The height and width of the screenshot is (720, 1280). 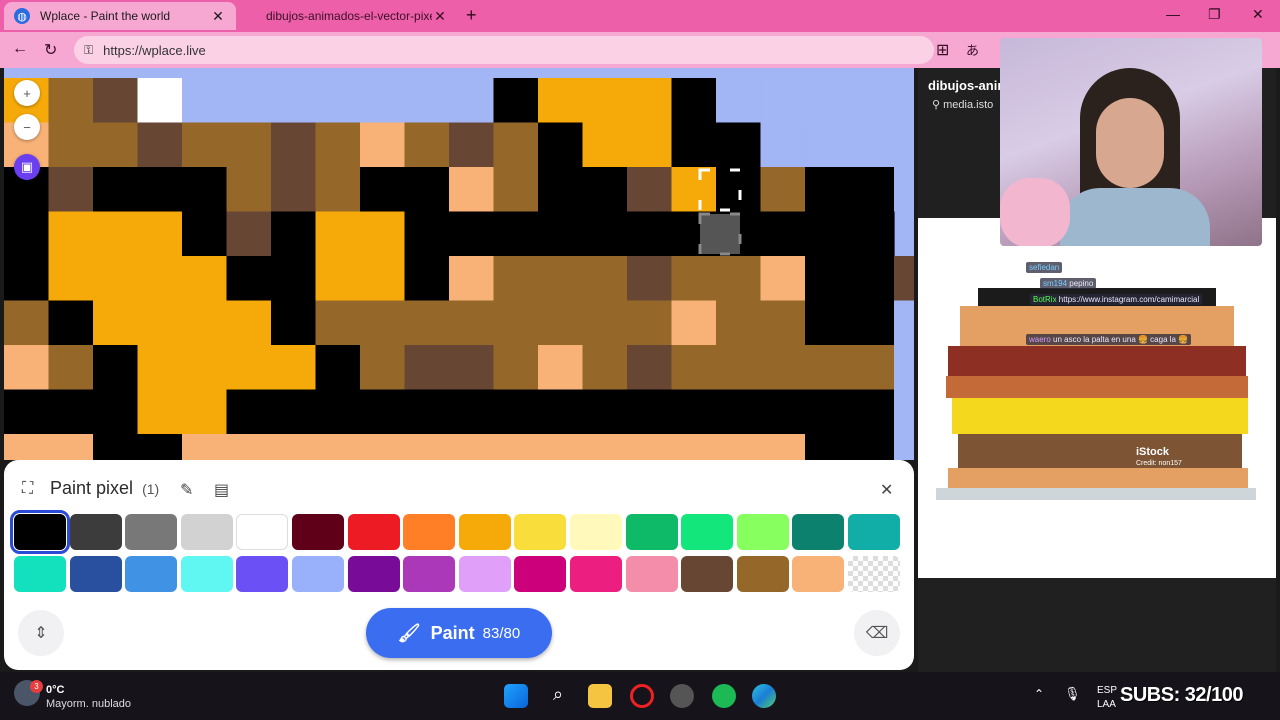 What do you see at coordinates (27, 167) in the screenshot?
I see `twitch-icon: ▣` at bounding box center [27, 167].